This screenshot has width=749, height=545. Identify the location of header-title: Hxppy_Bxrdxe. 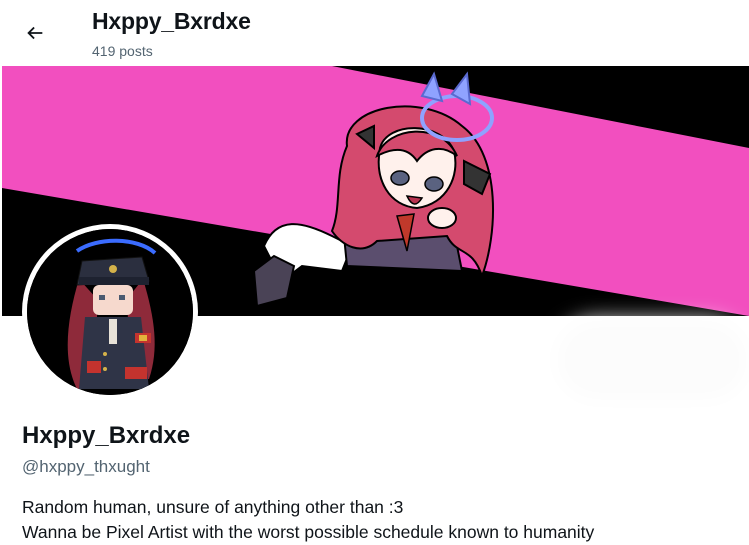
(171, 21).